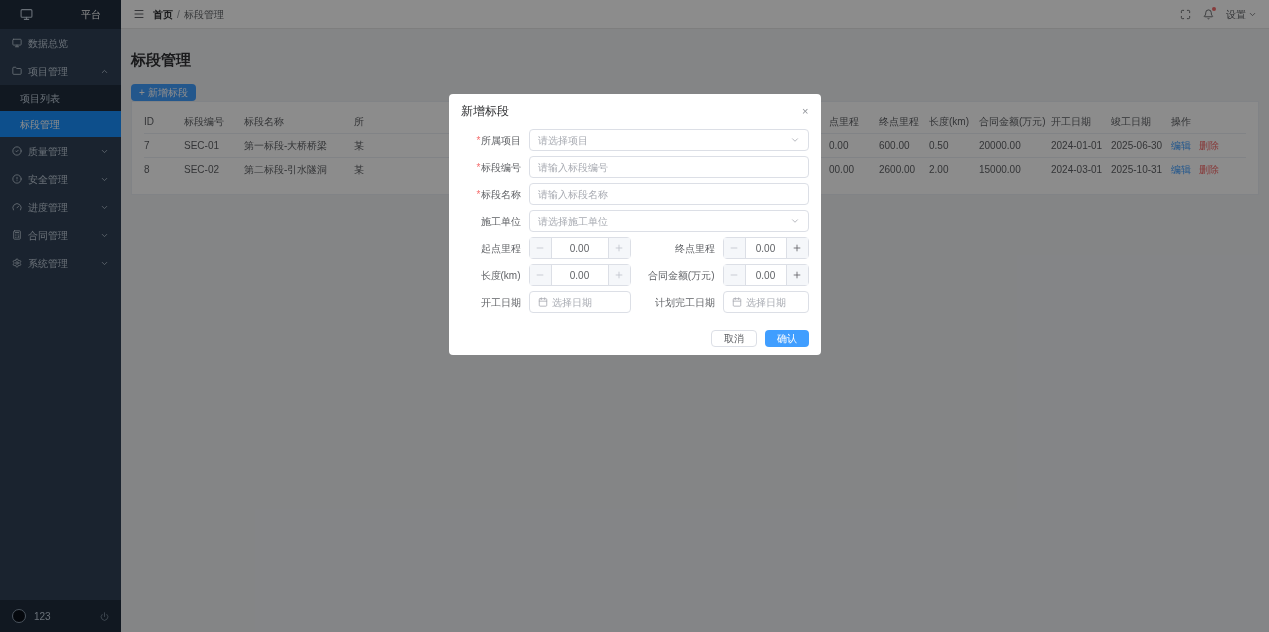  What do you see at coordinates (163, 92) in the screenshot?
I see `add-button: + 新增标段` at bounding box center [163, 92].